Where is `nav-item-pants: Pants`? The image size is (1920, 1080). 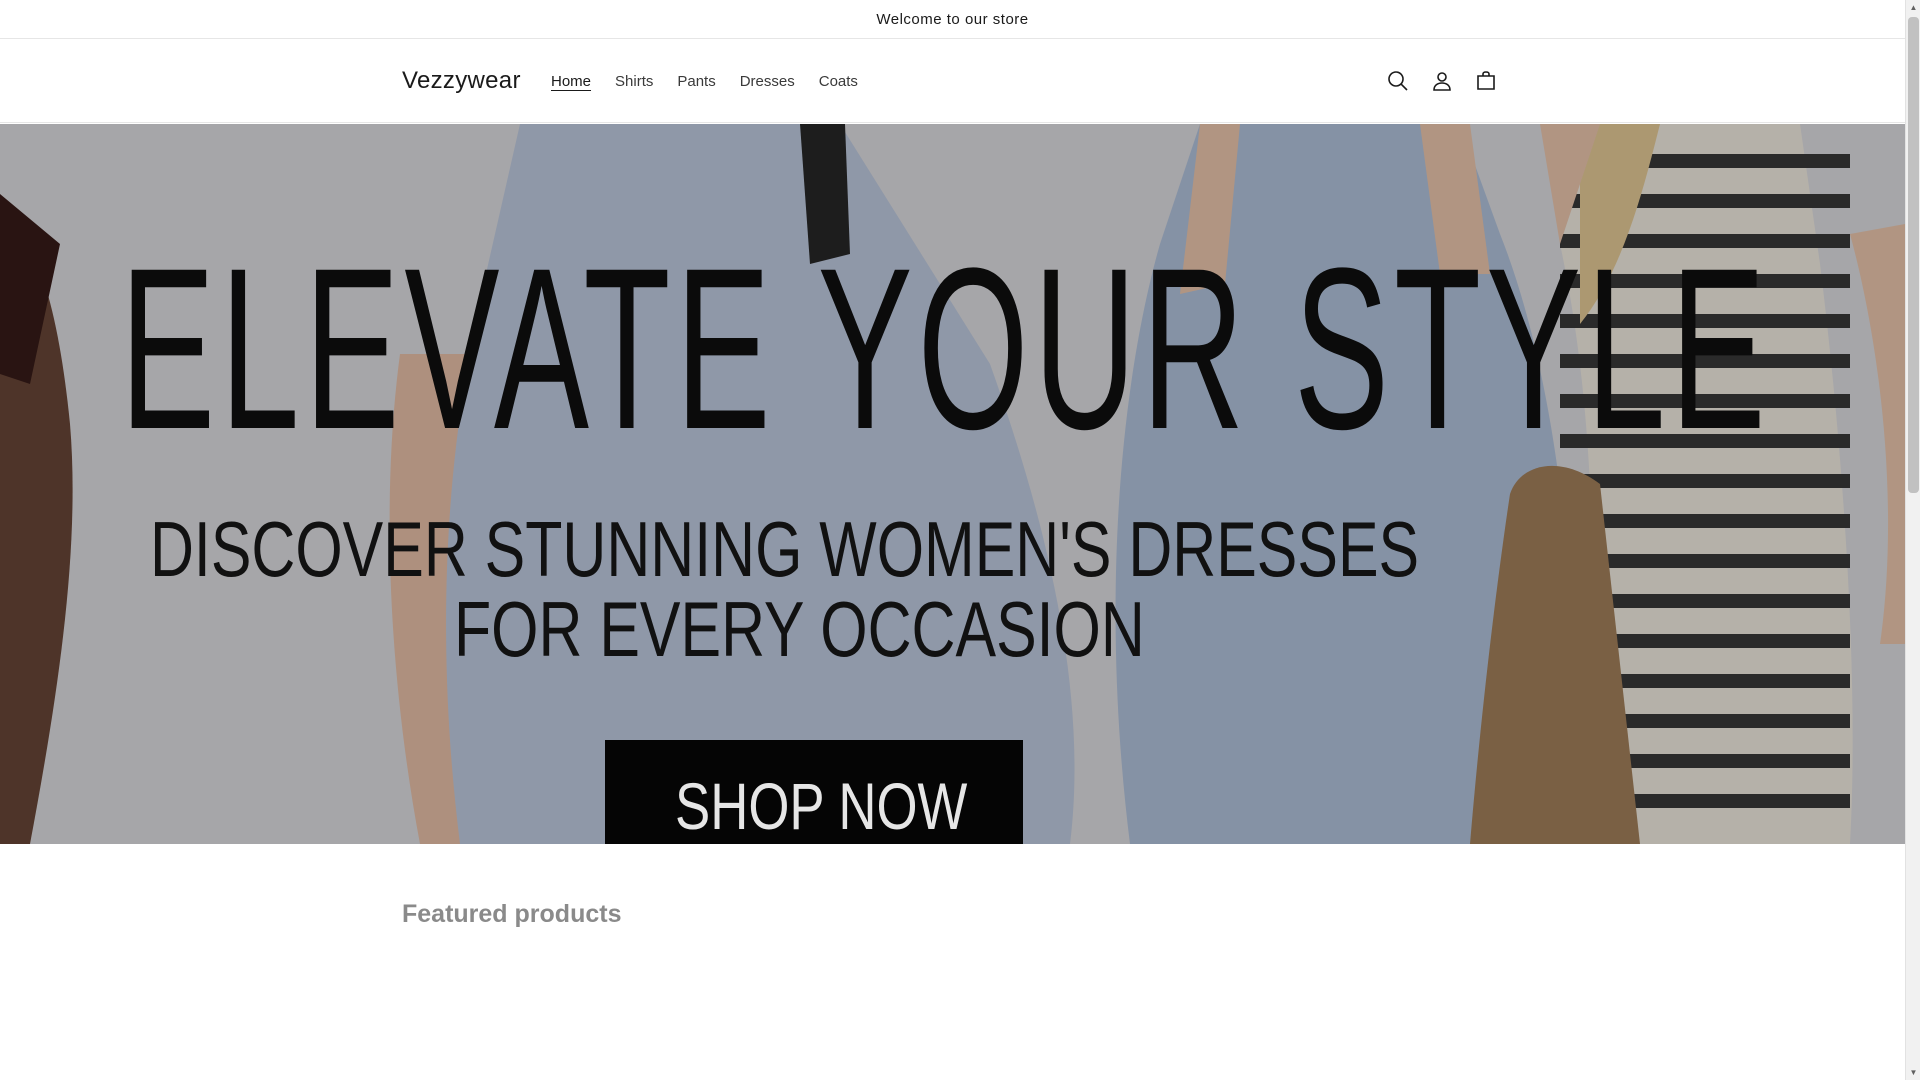
nav-item-pants: Pants is located at coordinates (696, 81).